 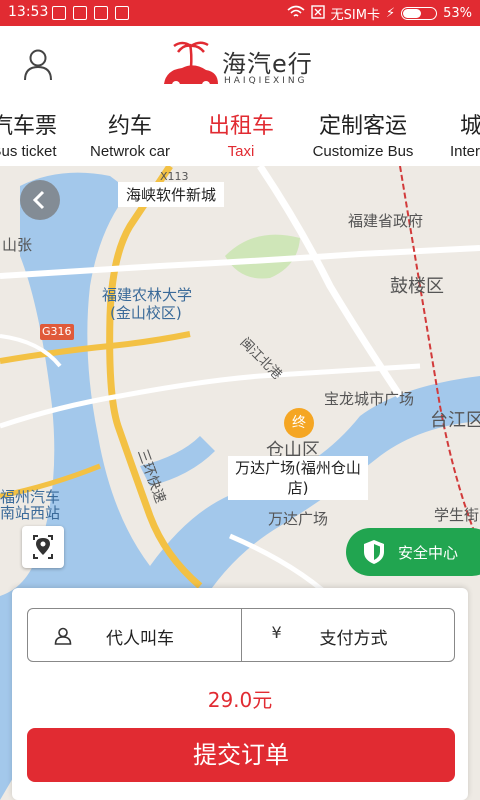 I want to click on notification-icons, so click(x=90, y=13).